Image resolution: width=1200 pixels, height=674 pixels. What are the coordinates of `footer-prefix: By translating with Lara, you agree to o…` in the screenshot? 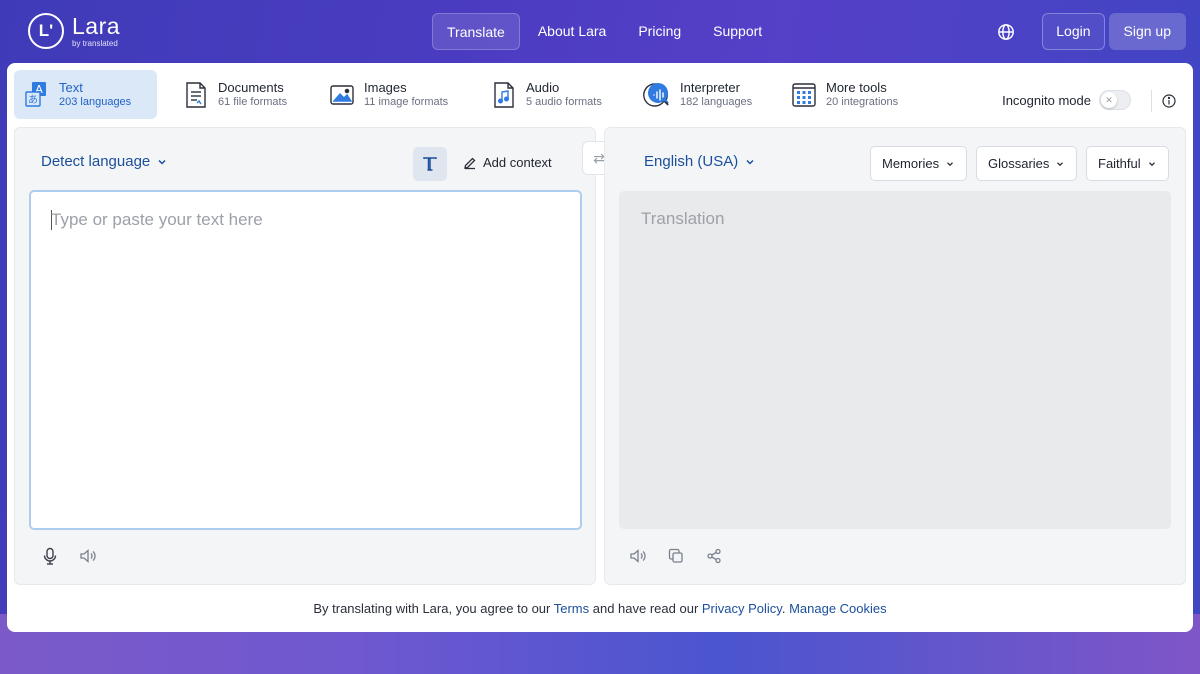 It's located at (433, 608).